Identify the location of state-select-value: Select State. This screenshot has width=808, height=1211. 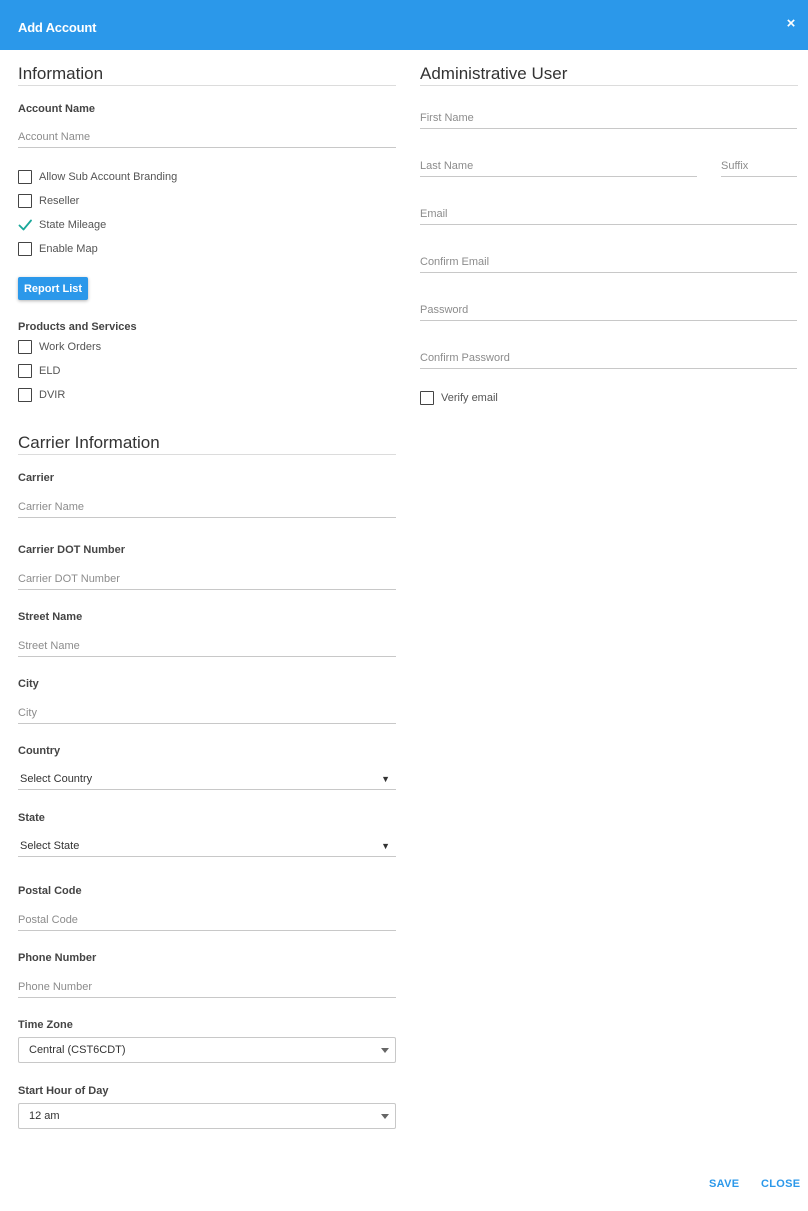
(50, 845).